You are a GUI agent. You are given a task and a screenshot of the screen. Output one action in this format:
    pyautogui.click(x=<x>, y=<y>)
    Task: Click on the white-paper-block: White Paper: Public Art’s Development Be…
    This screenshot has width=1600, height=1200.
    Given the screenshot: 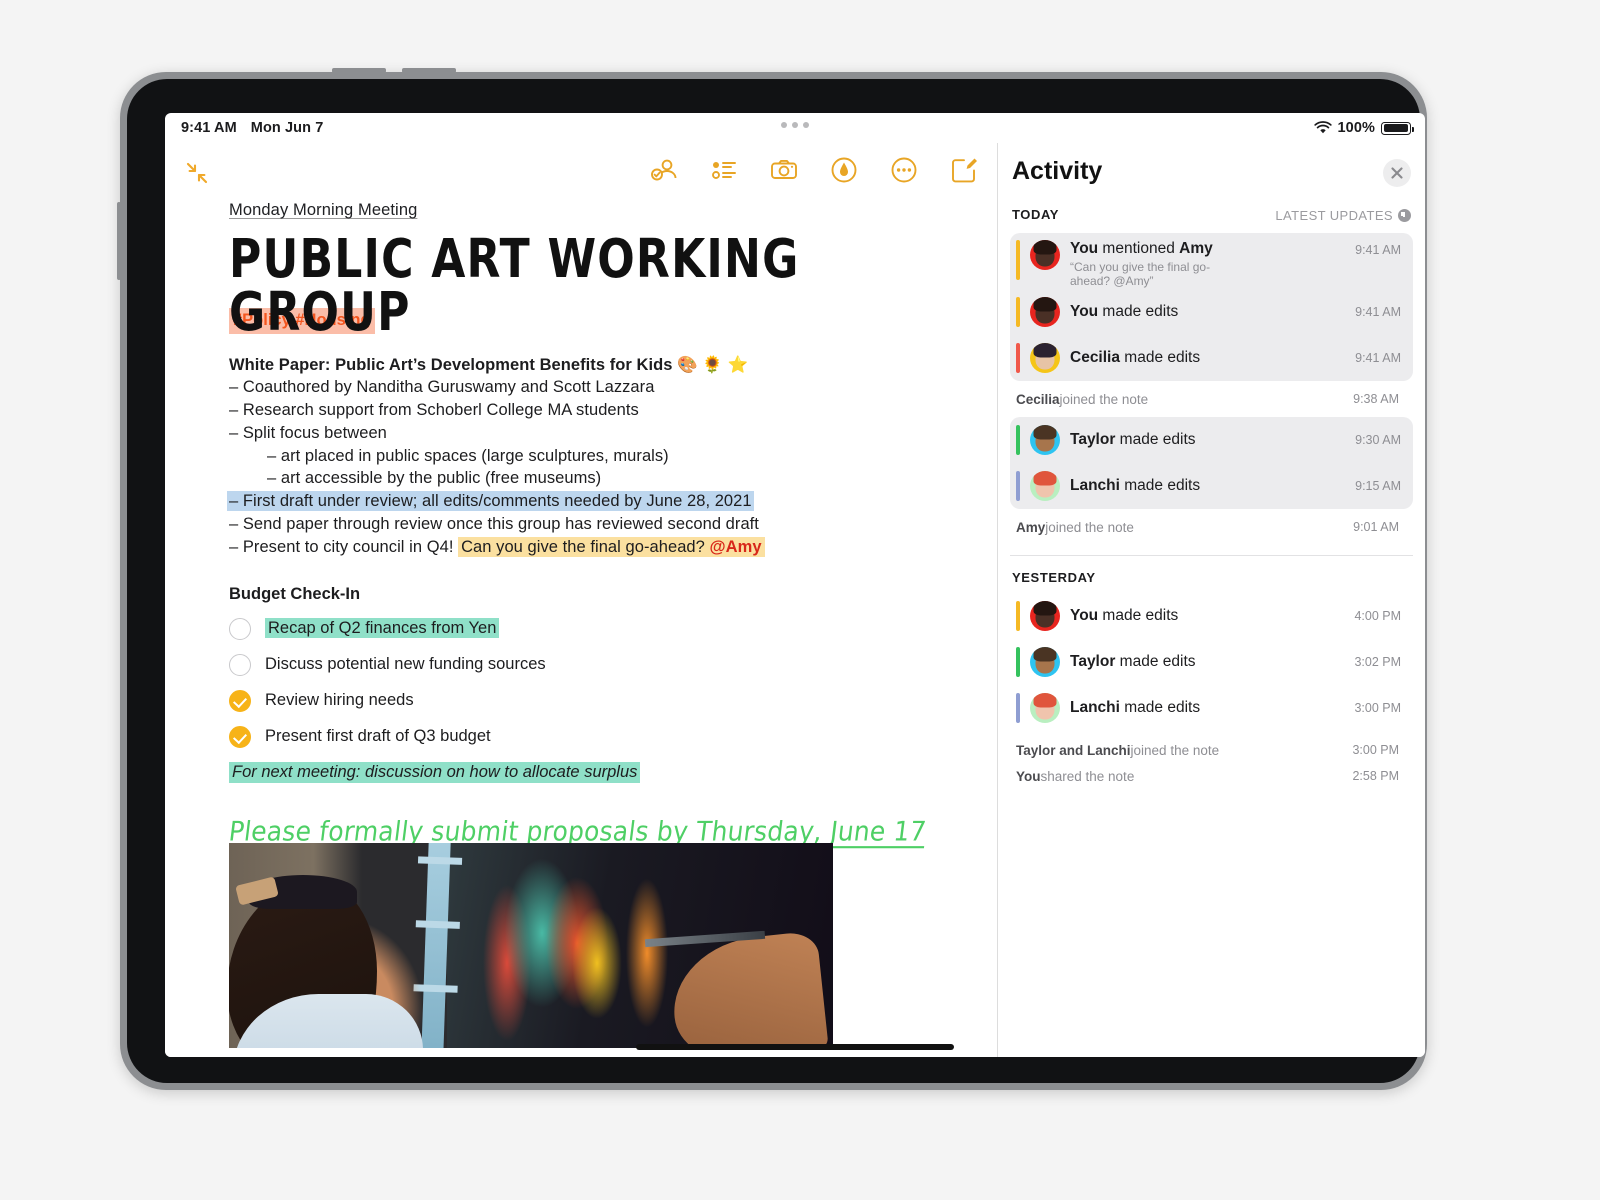 What is the action you would take?
    pyautogui.click(x=592, y=456)
    